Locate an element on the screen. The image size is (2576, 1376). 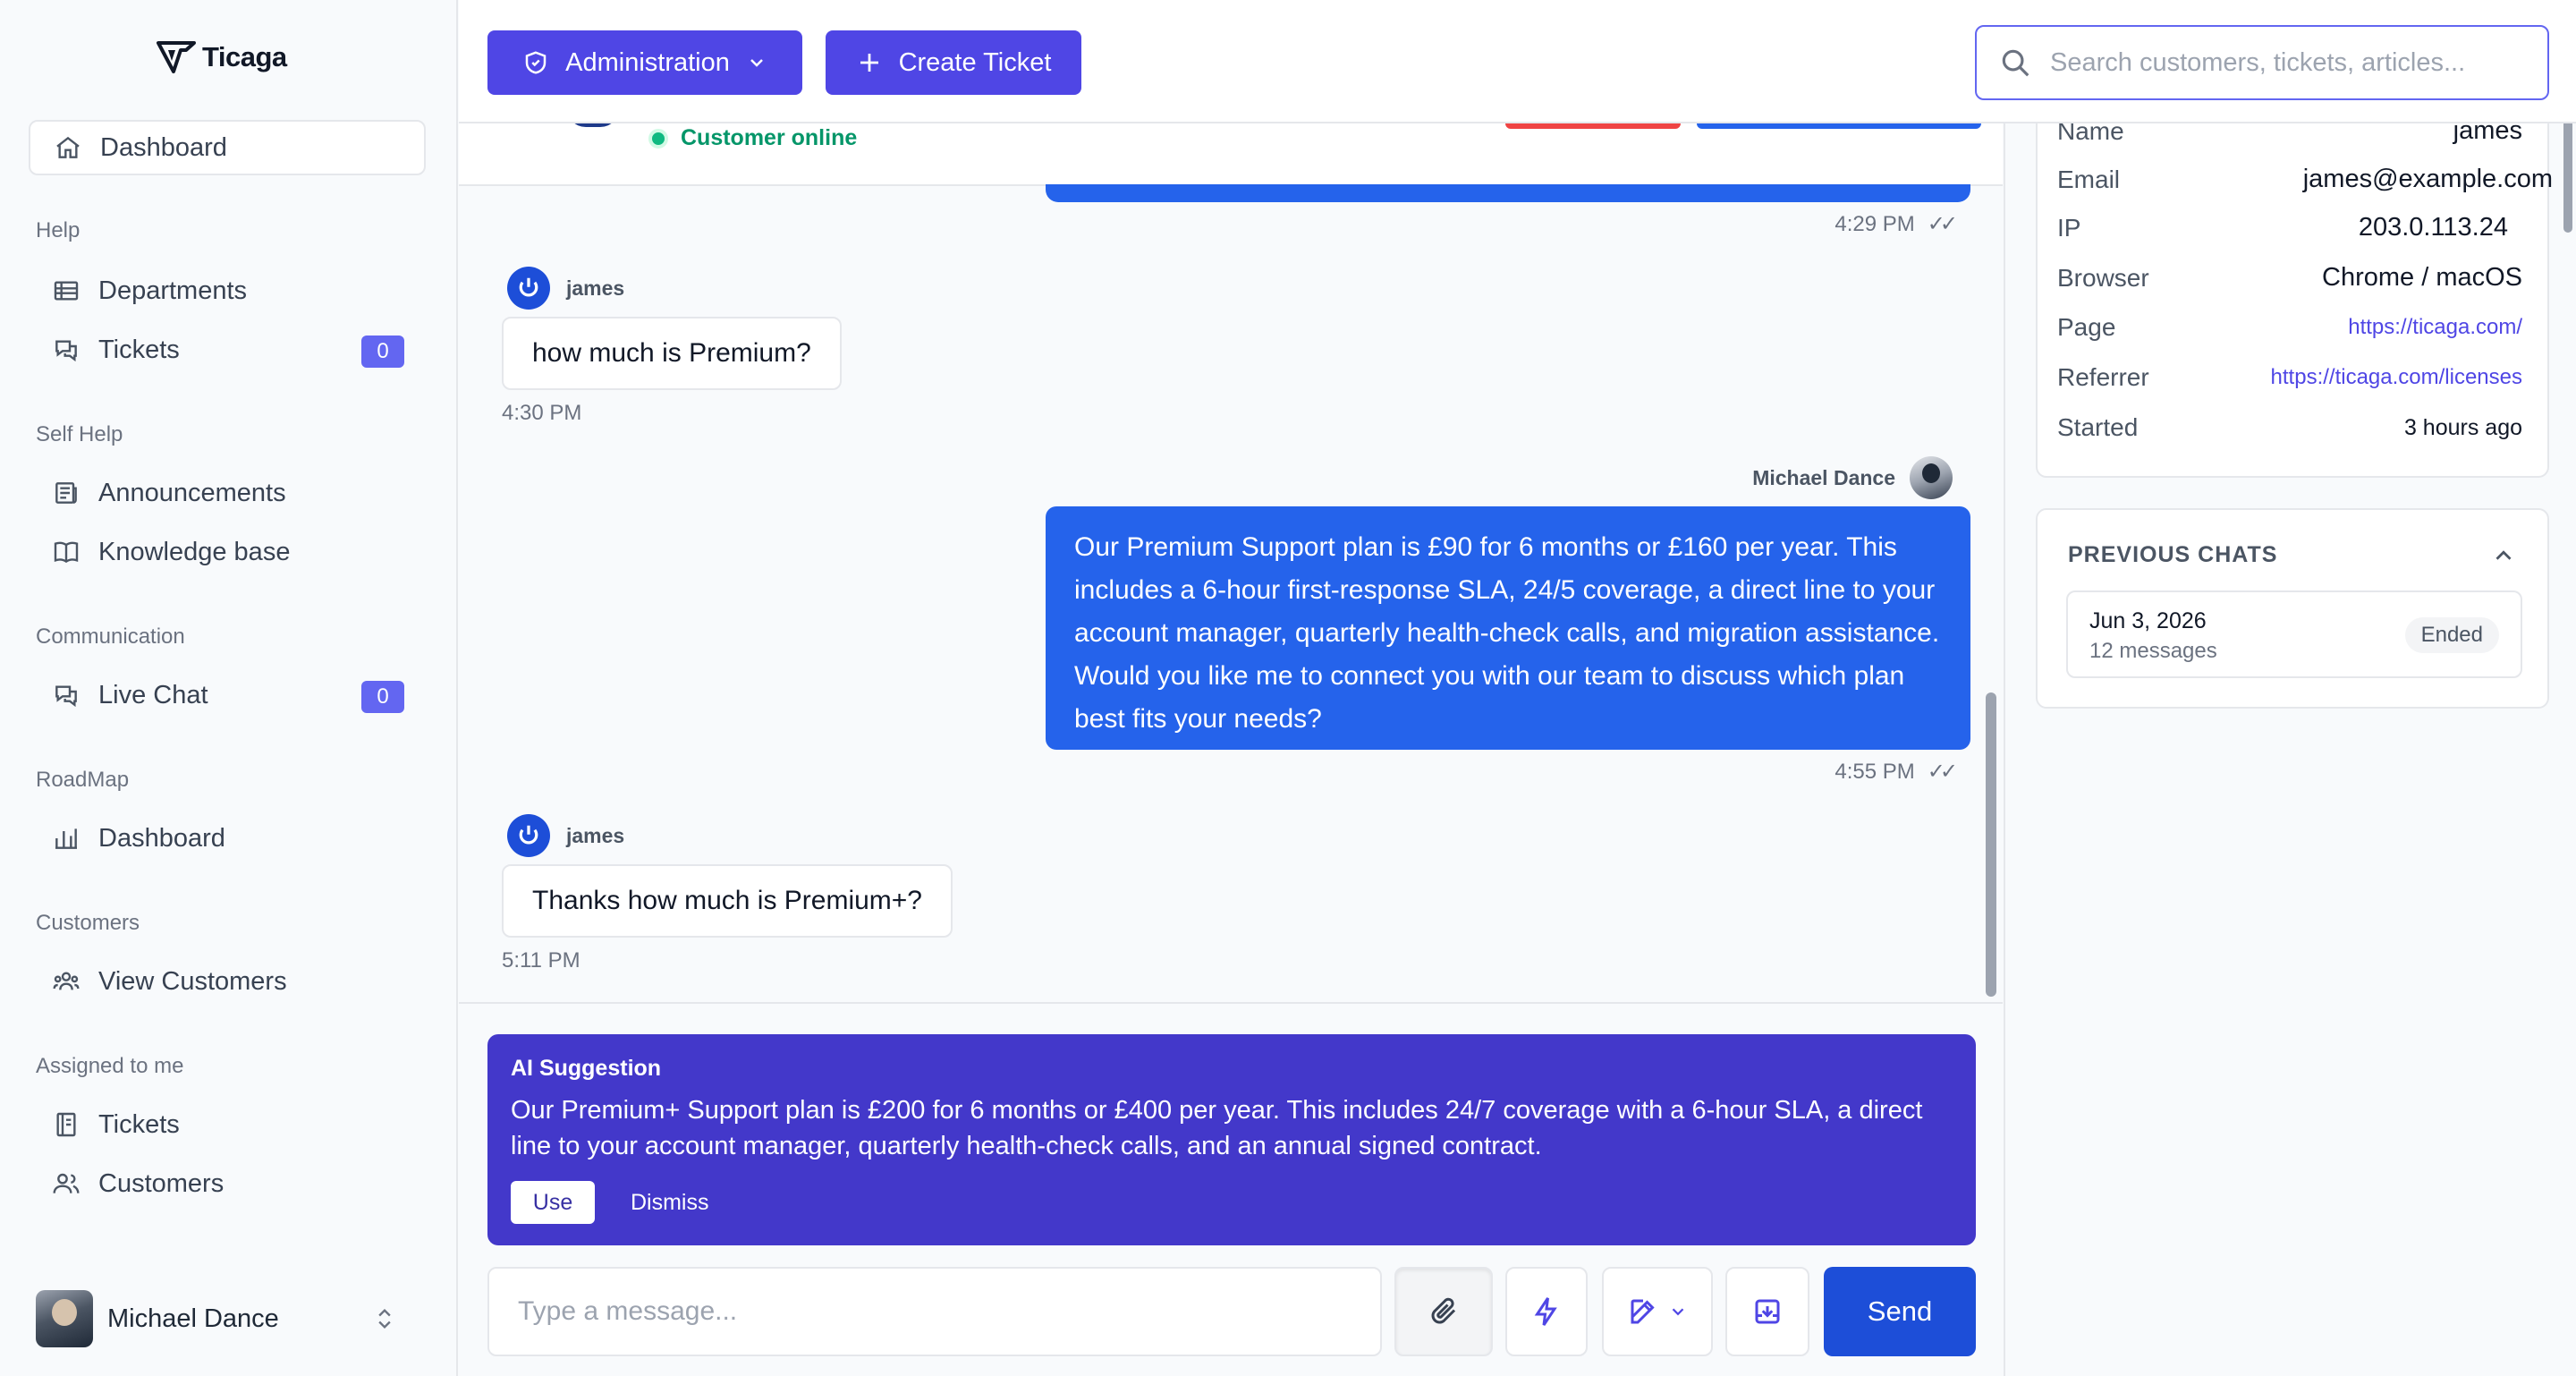
previous-chat-count: 12 messages is located at coordinates (2153, 651).